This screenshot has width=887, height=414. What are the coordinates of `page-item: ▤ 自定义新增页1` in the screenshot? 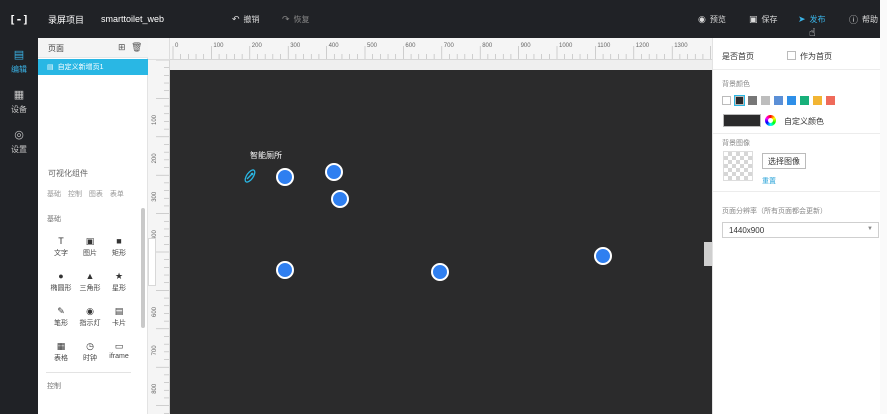 It's located at (93, 67).